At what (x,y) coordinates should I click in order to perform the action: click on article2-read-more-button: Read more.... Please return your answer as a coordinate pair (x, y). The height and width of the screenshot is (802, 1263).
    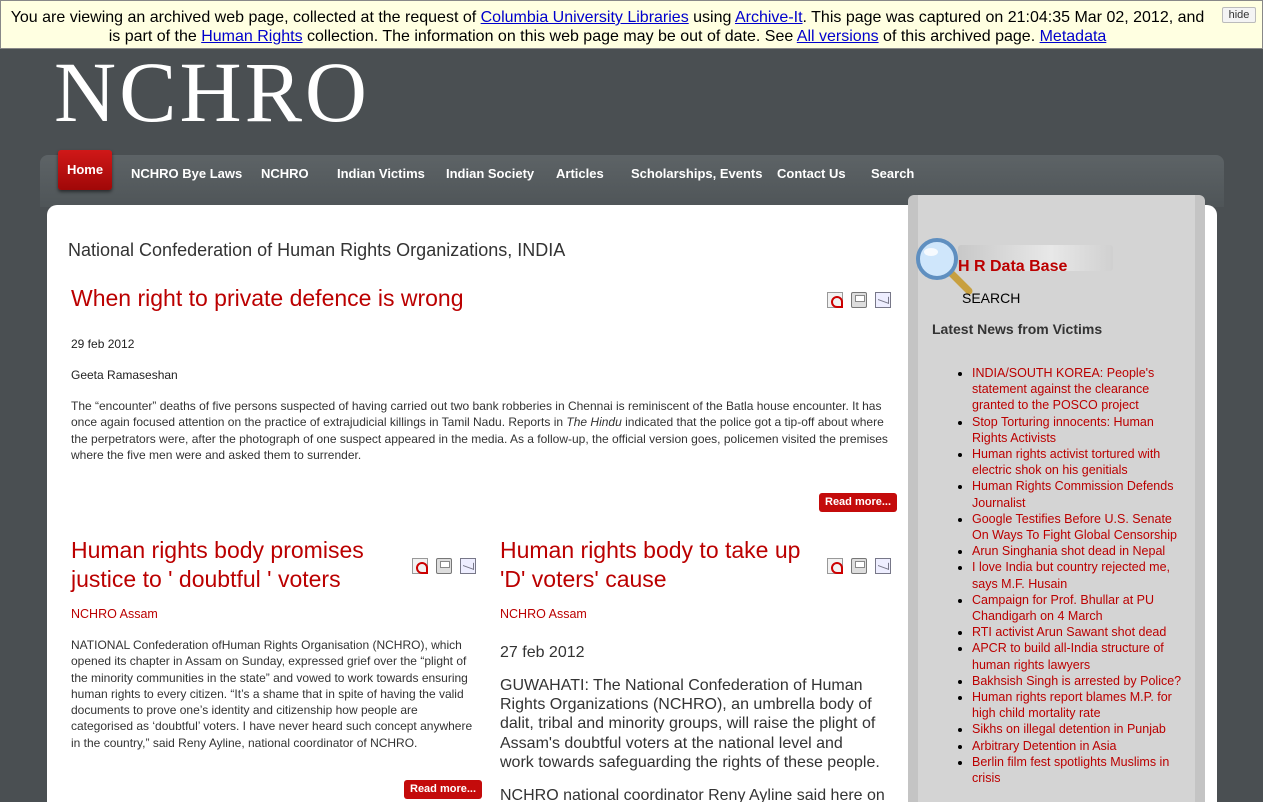
    Looking at the image, I should click on (443, 789).